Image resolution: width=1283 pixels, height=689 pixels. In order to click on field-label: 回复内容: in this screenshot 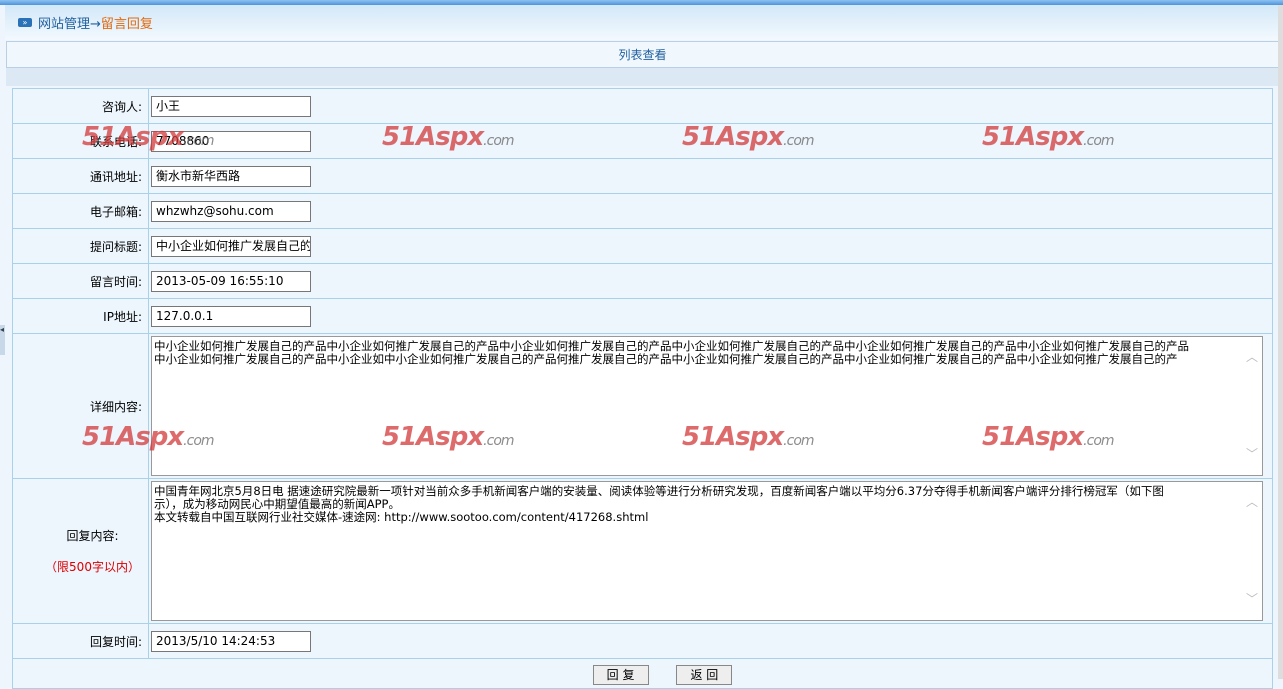, I will do `click(92, 536)`.